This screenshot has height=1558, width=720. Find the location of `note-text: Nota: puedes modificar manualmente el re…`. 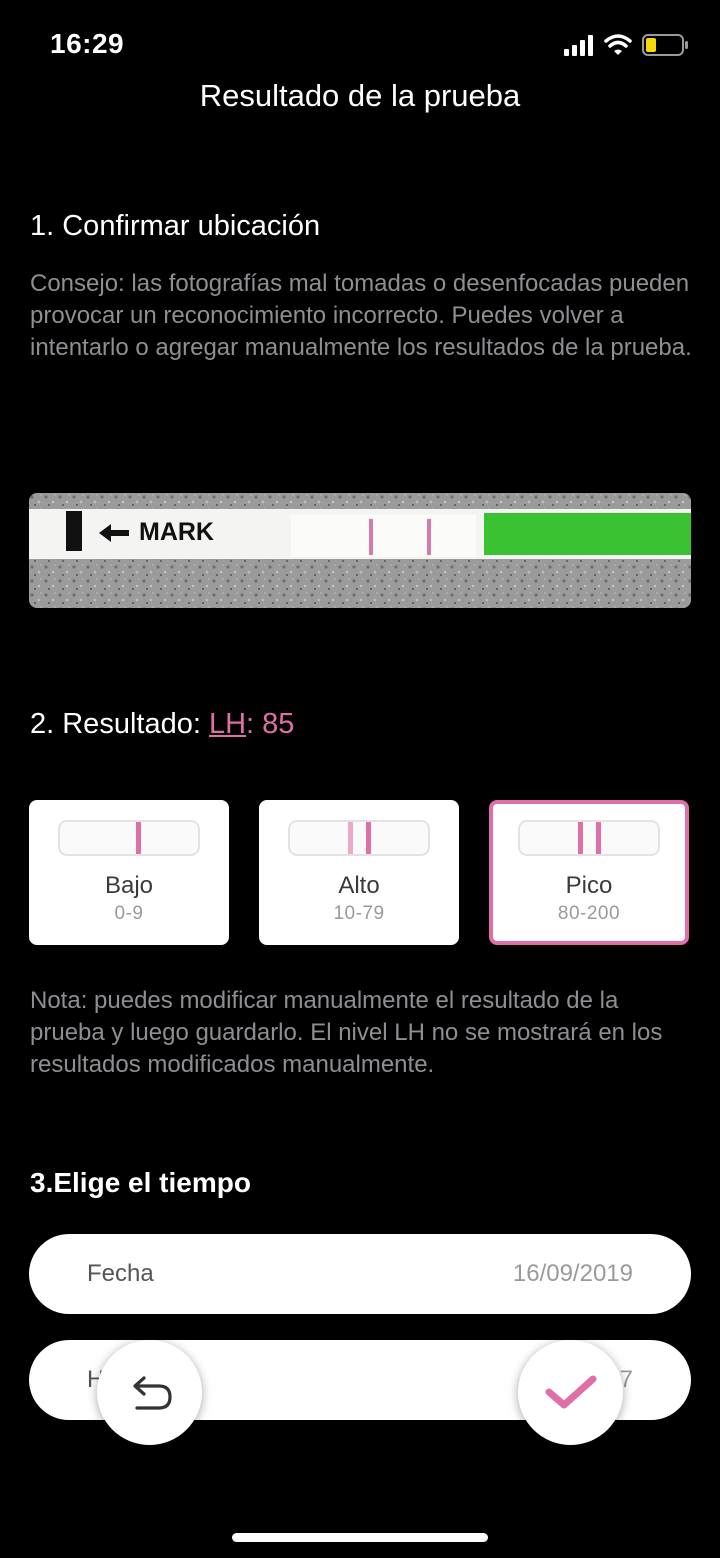

note-text: Nota: puedes modificar manualmente el re… is located at coordinates (346, 1032).